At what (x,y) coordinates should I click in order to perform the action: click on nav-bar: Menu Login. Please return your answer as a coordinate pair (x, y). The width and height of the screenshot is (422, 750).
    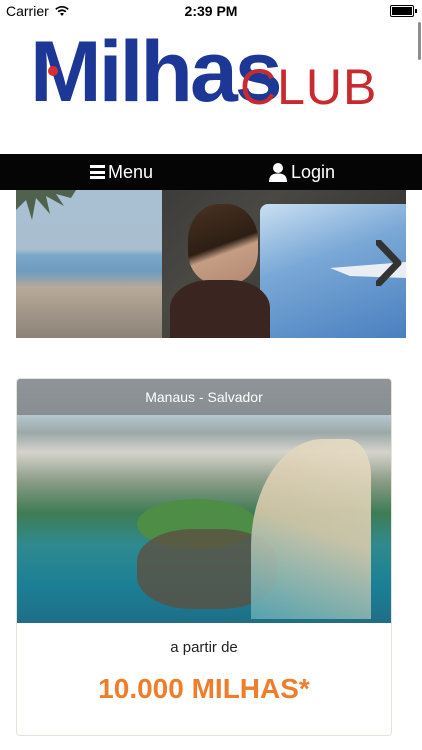
    Looking at the image, I should click on (211, 172).